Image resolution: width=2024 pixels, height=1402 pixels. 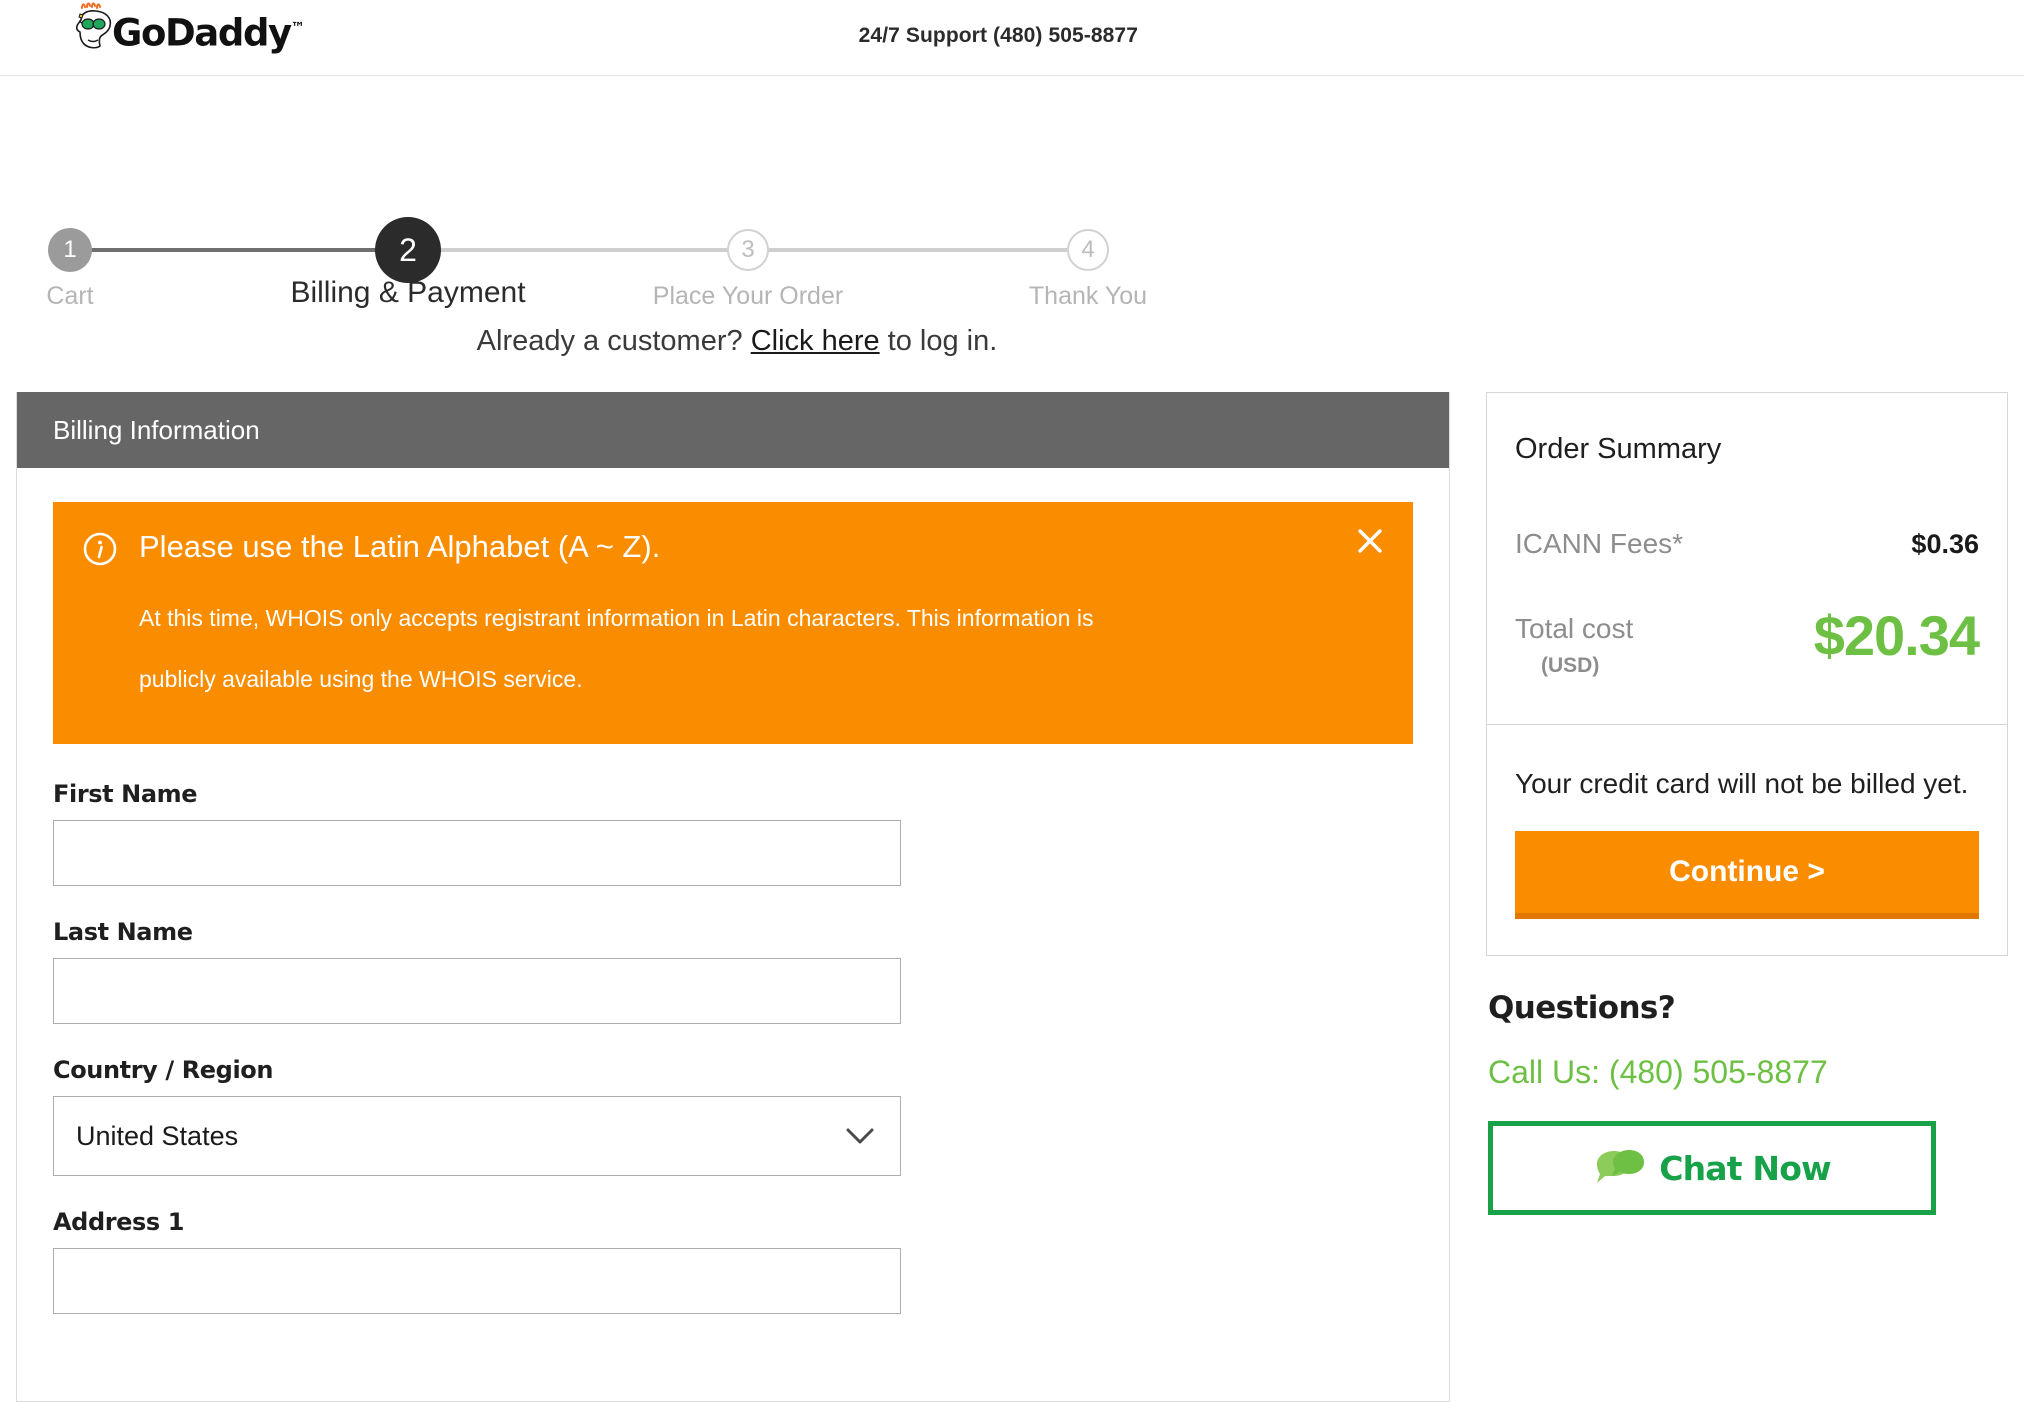 I want to click on country-field-block: Country / Region United States, so click(x=733, y=1116).